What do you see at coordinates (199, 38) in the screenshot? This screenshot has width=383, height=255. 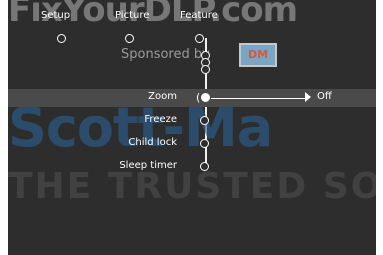 I see `tab-feature-marker-icon` at bounding box center [199, 38].